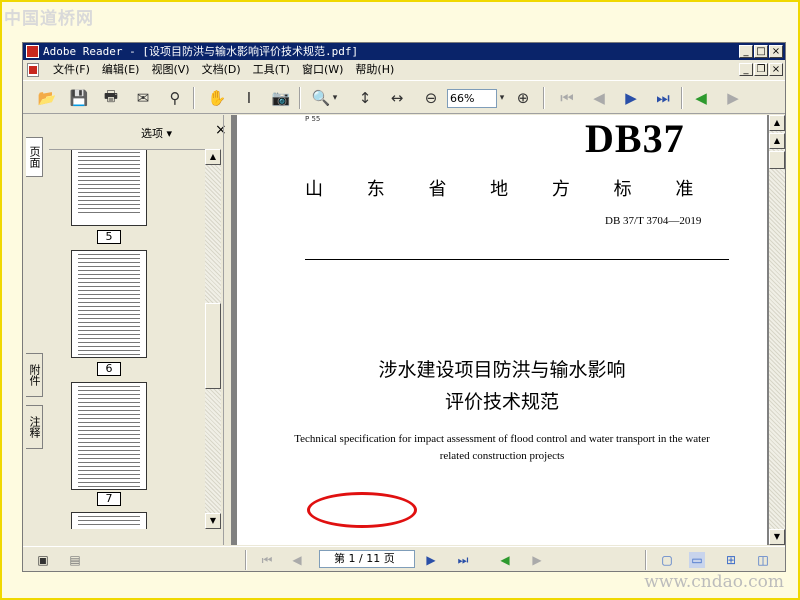 This screenshot has height=600, width=800. I want to click on thumbnails-scroll-thumb, so click(213, 346).